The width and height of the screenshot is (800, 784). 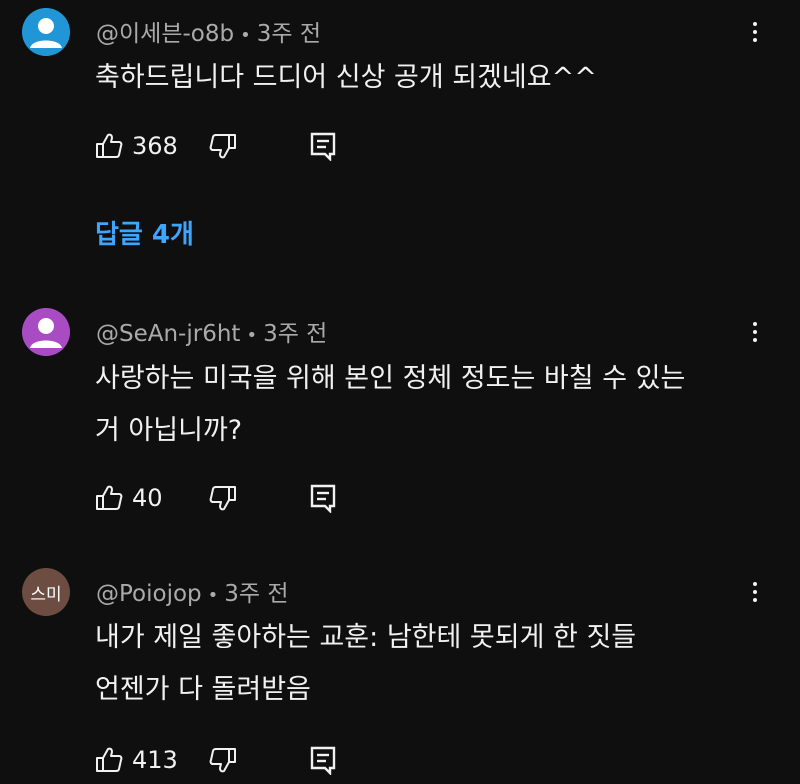 I want to click on comment-author: @SeAn-jr6ht, so click(x=168, y=334).